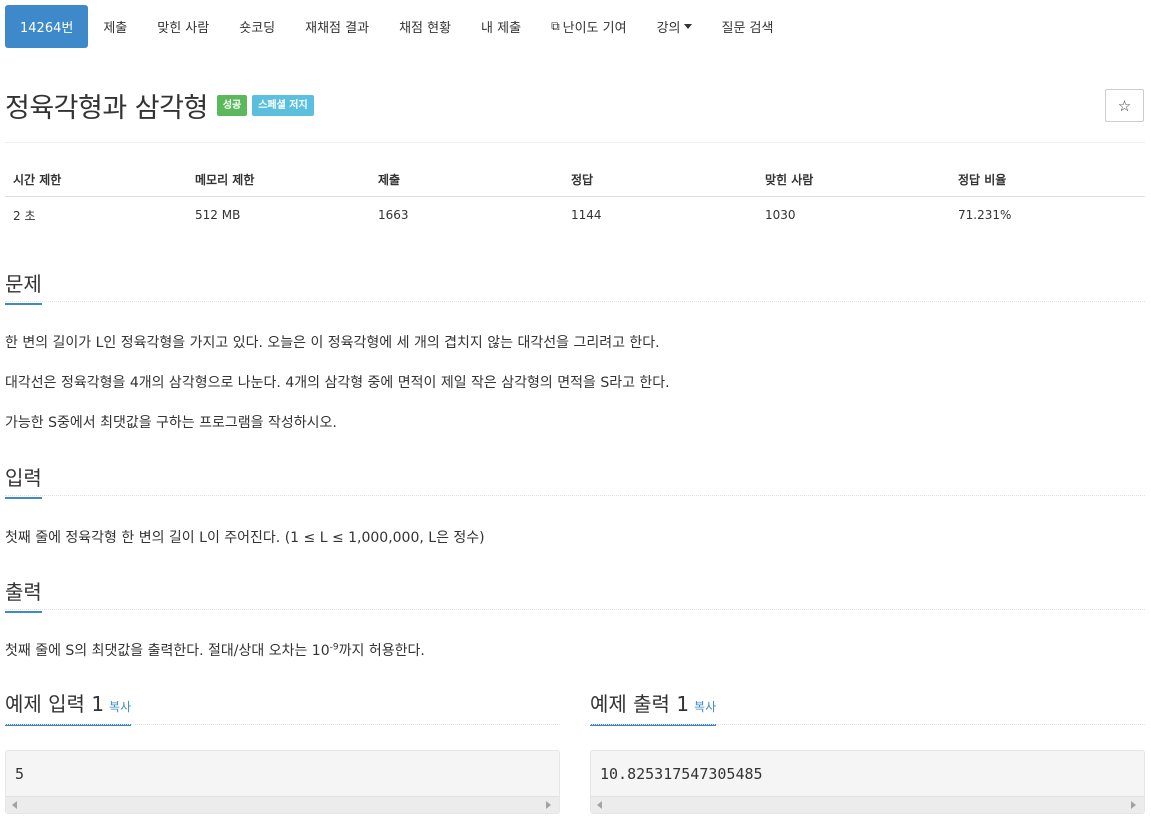 This screenshot has height=819, width=1151. I want to click on nav-tab-difficulty-contribution: ⧉ 난이도 기여, so click(589, 26).